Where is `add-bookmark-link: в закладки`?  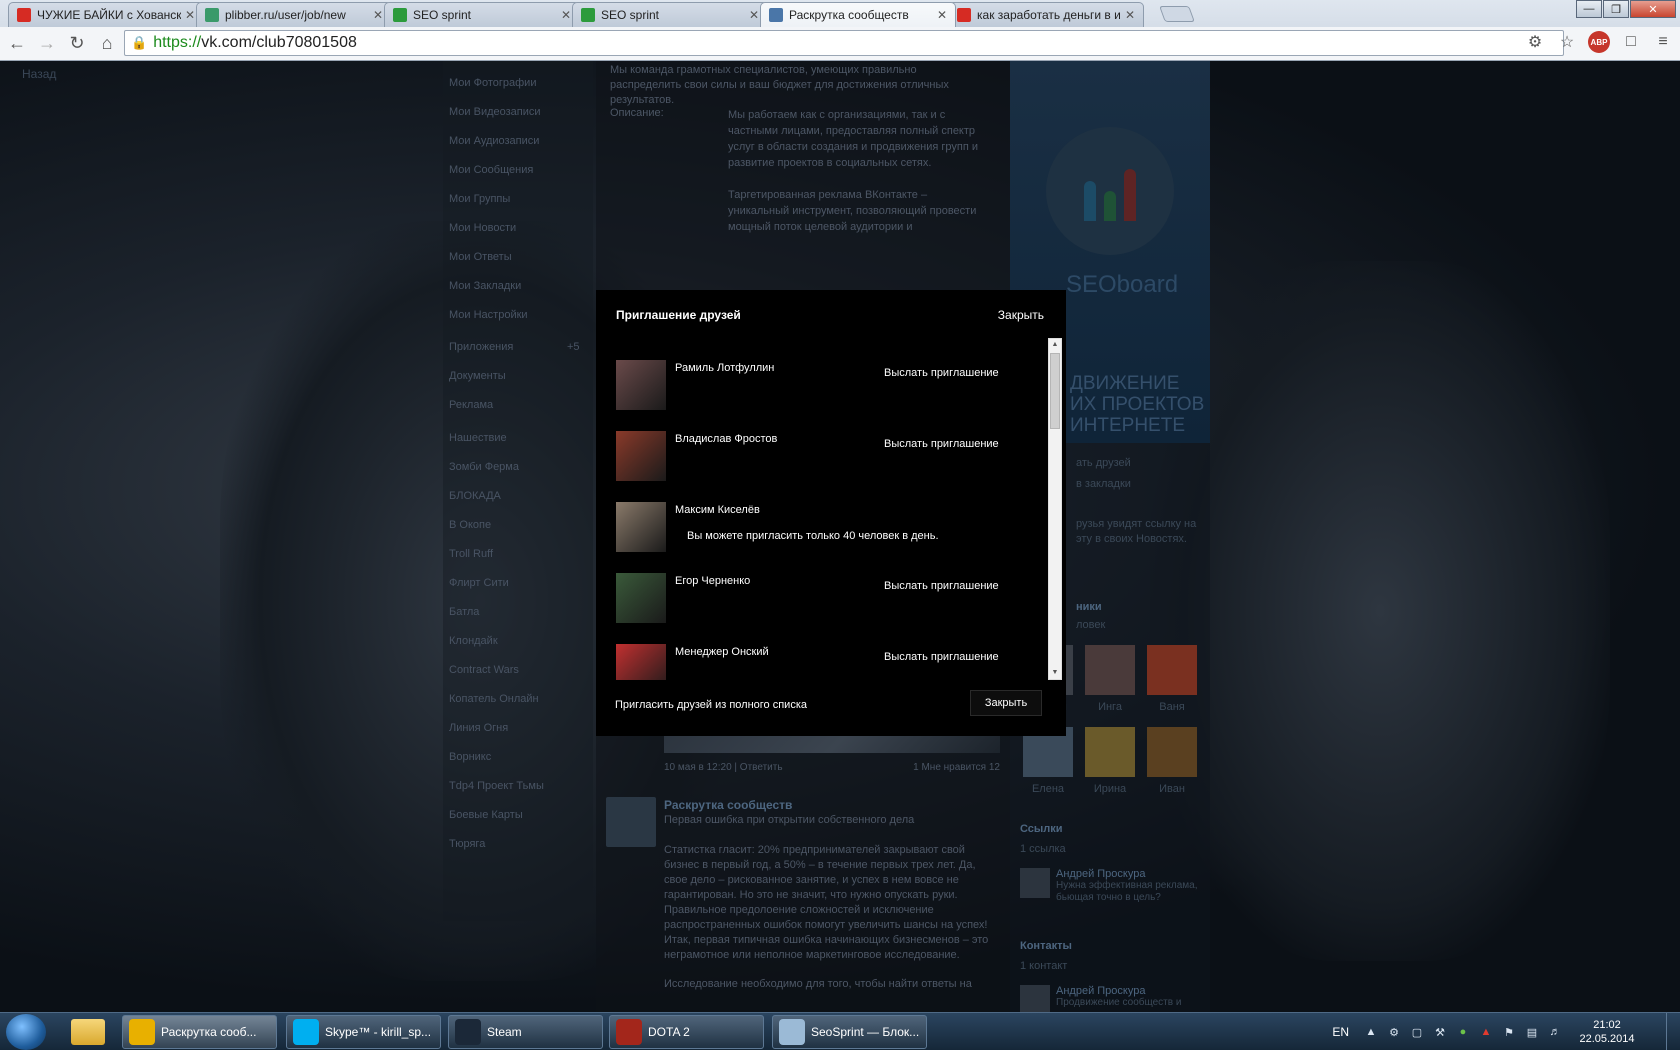 add-bookmark-link: в закладки is located at coordinates (1103, 484).